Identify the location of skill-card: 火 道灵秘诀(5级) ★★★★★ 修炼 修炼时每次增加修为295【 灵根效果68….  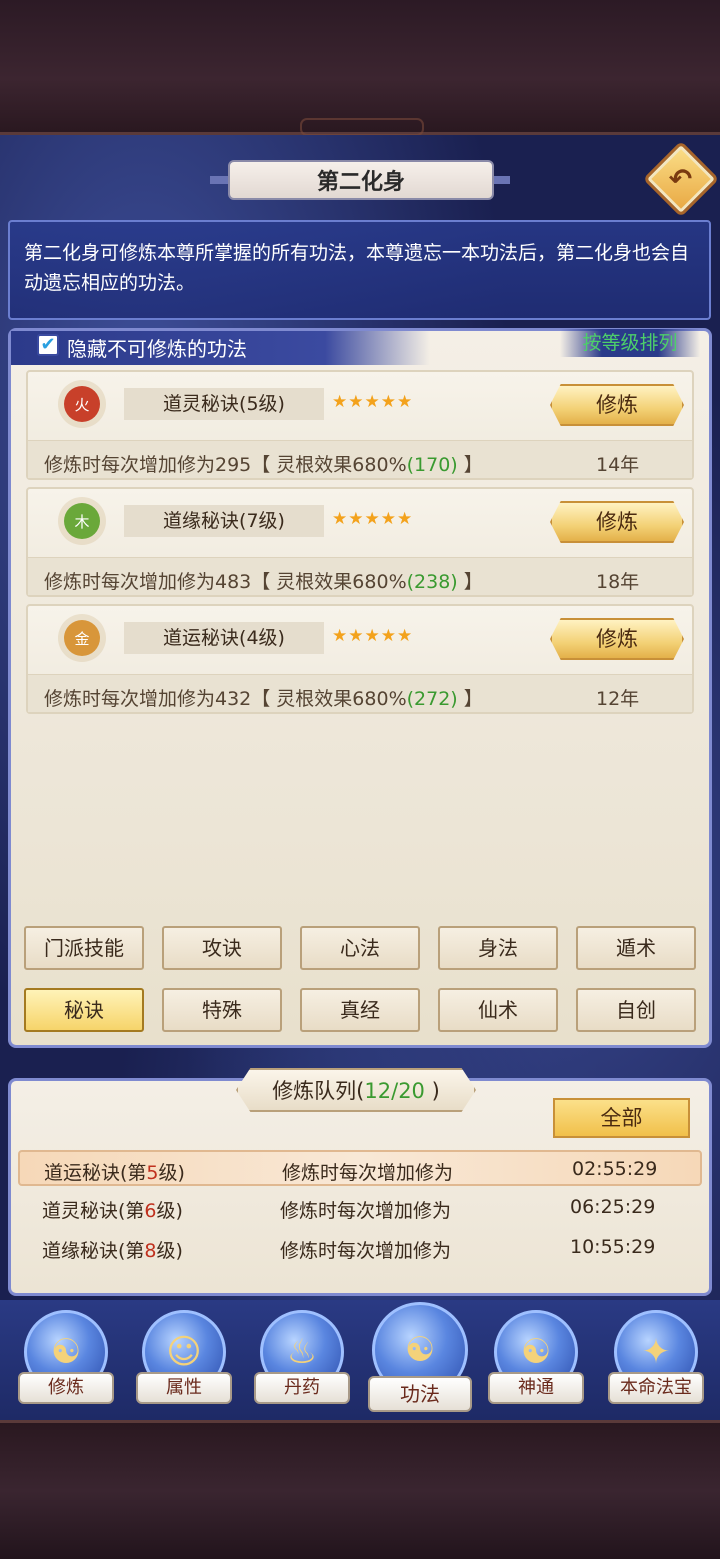
(360, 425).